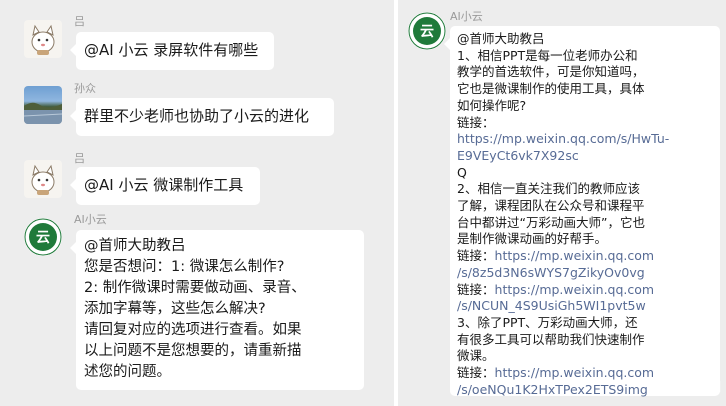  I want to click on message-text: 群里不少老师也协助了小云的进化, so click(197, 116).